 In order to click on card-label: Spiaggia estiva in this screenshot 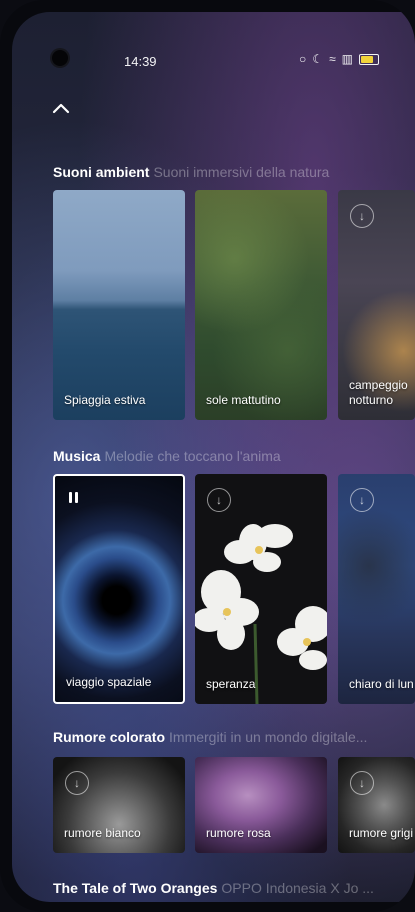, I will do `click(105, 400)`.